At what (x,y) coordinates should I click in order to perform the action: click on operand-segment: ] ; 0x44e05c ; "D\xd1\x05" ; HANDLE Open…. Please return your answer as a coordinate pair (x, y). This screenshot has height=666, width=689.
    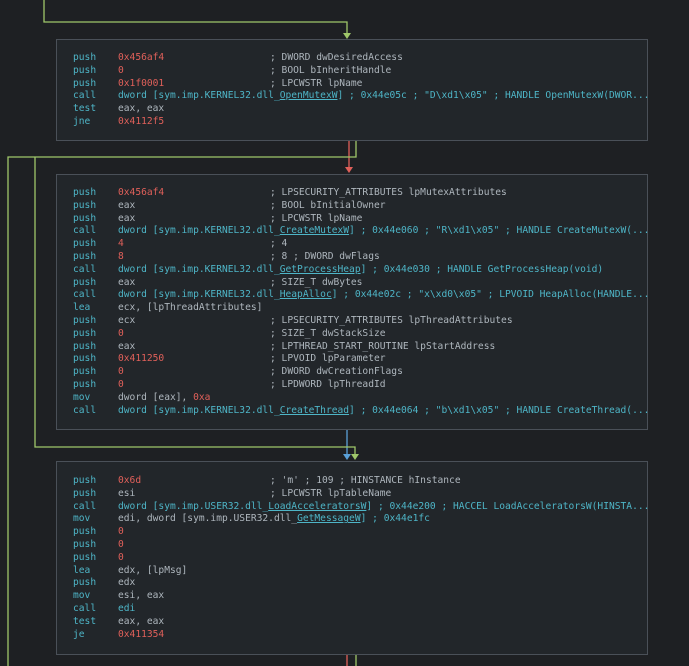
    Looking at the image, I should click on (493, 96).